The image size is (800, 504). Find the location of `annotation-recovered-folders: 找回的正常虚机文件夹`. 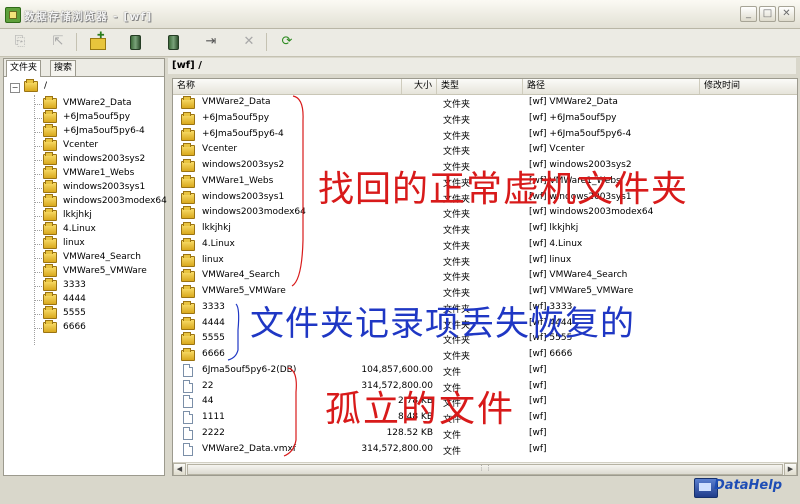

annotation-recovered-folders: 找回的正常虚机文件夹 is located at coordinates (503, 189).